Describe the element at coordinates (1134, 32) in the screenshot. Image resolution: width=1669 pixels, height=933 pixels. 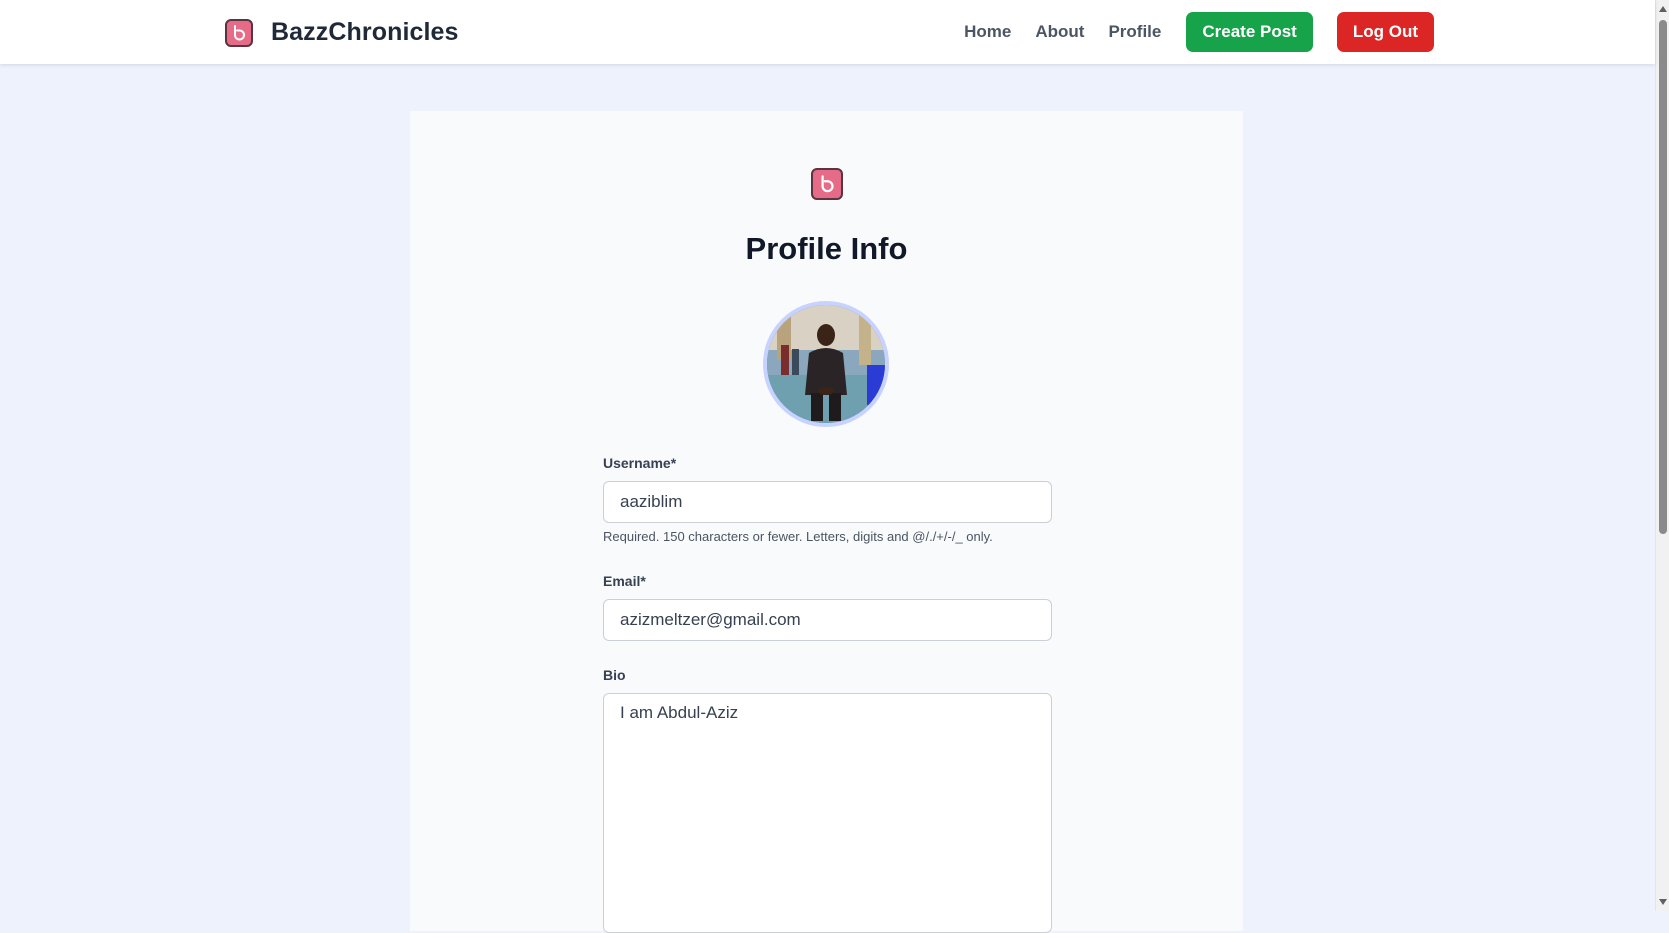
I see `nav-link-profile: Profile` at that location.